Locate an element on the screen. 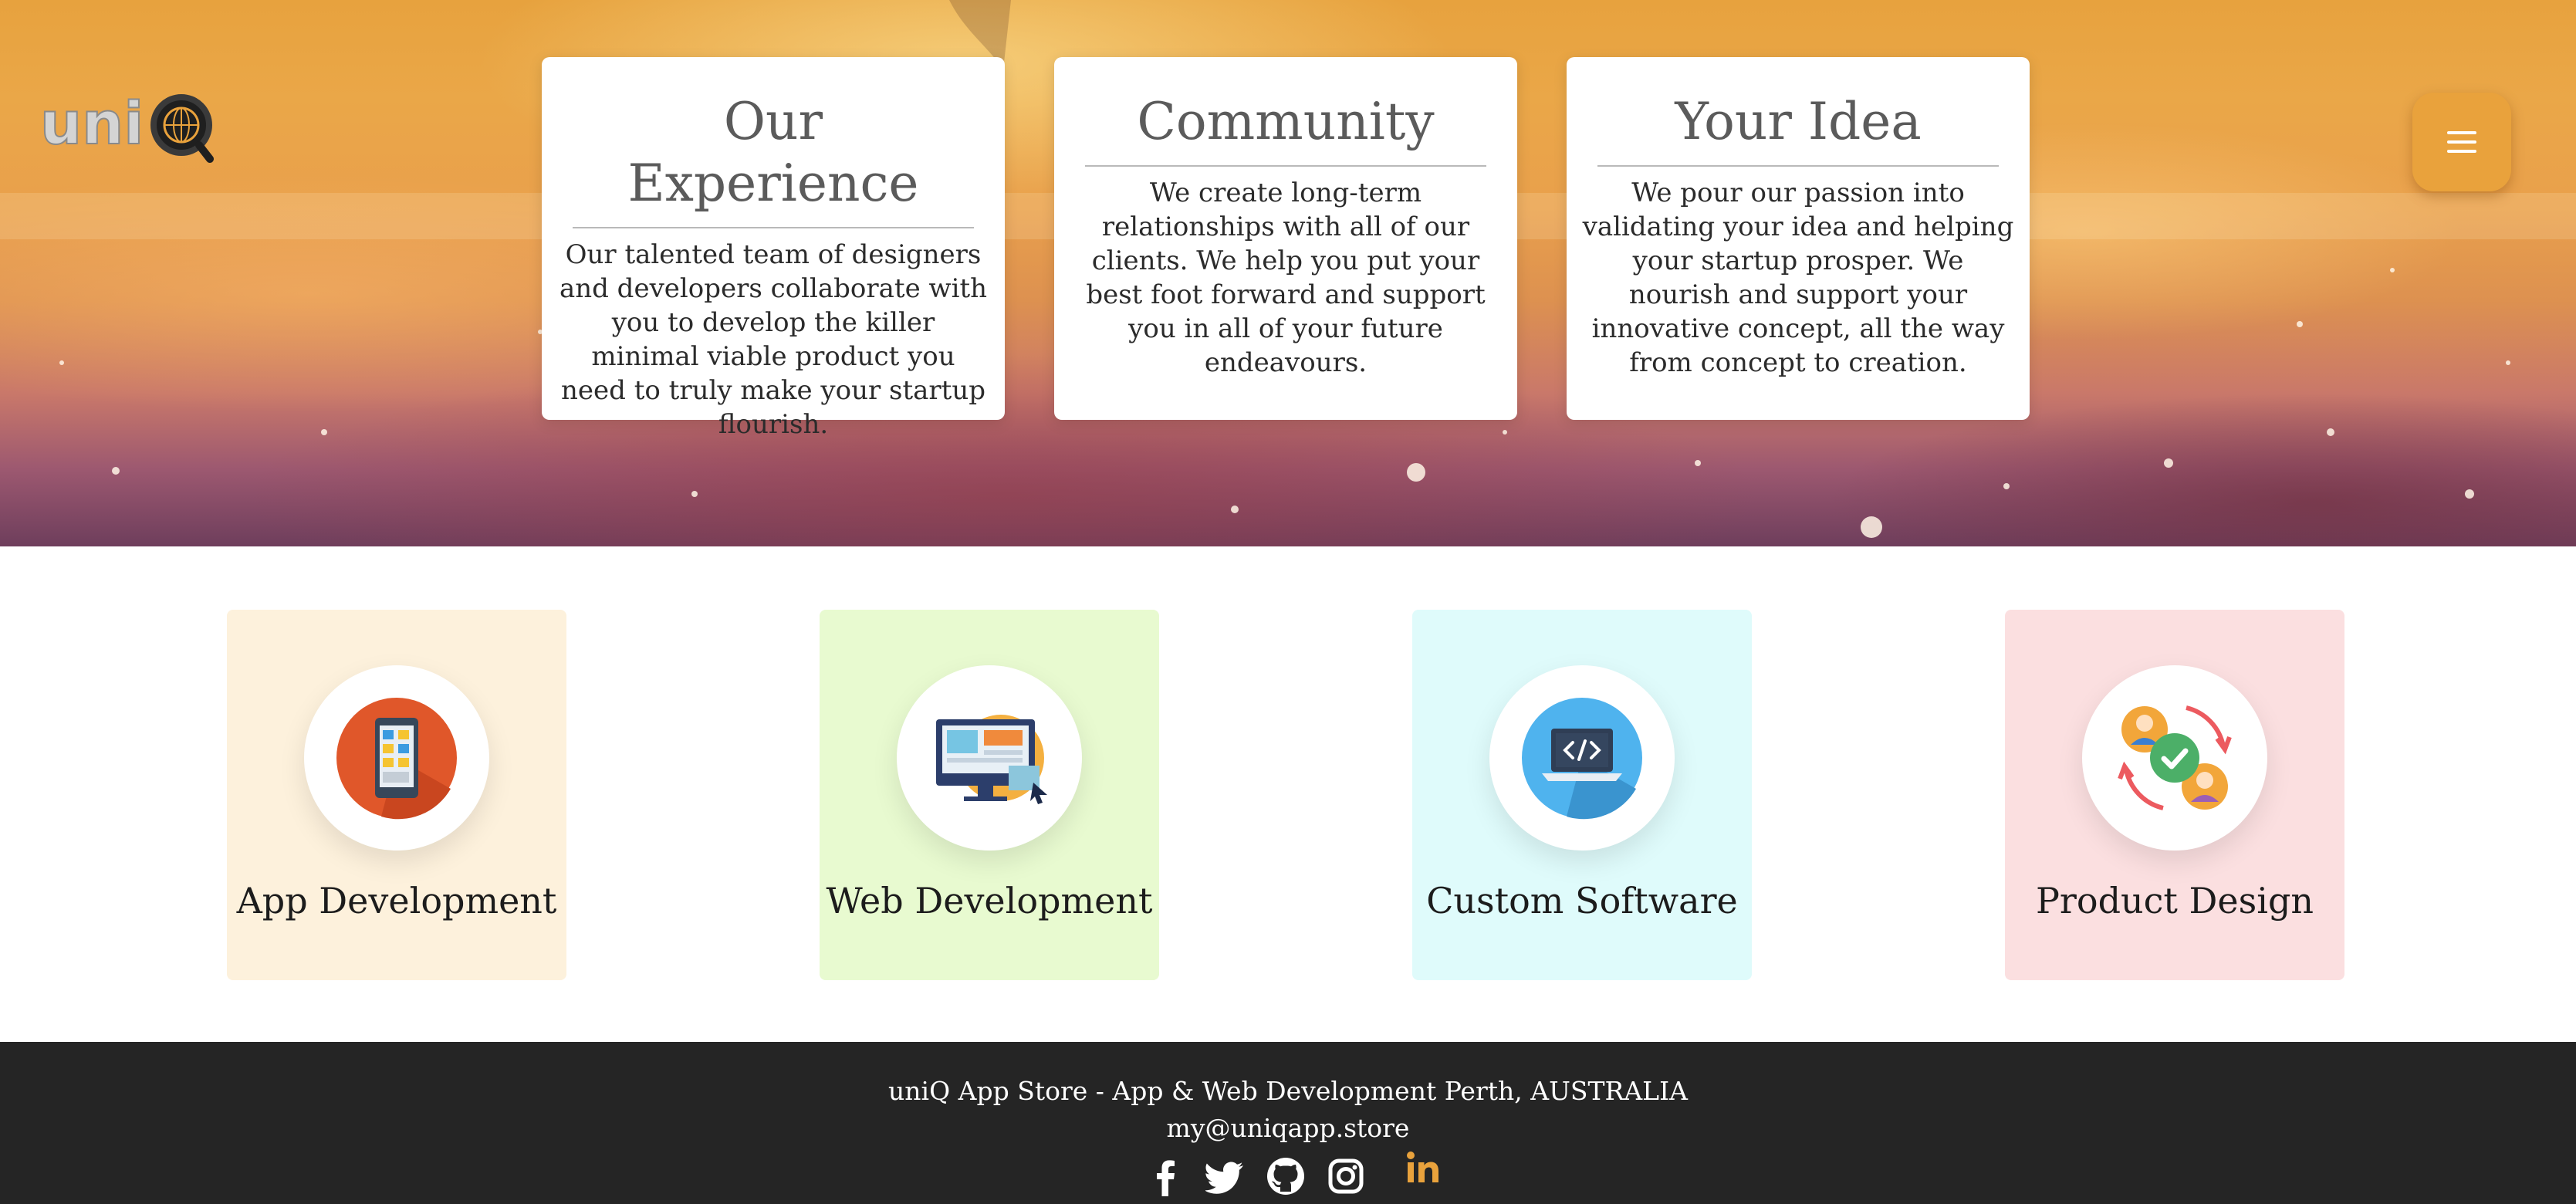  service-app-development: App Development is located at coordinates (396, 795).